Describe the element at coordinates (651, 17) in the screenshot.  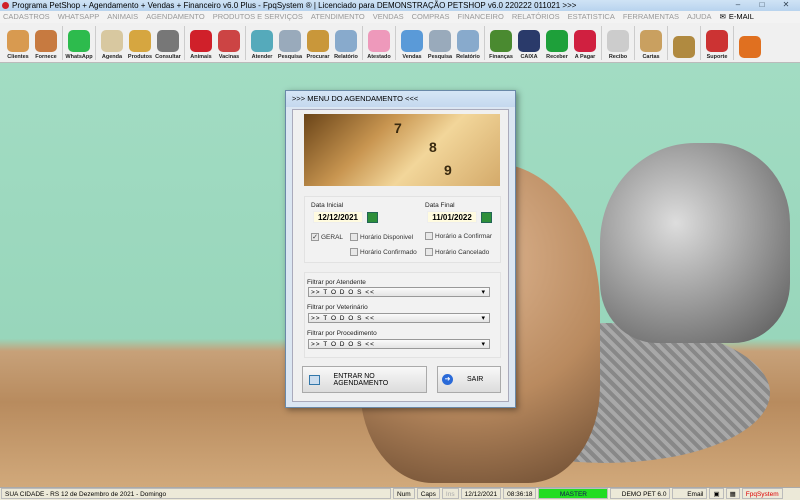
I see `menu-item: FERRAMENTAS` at that location.